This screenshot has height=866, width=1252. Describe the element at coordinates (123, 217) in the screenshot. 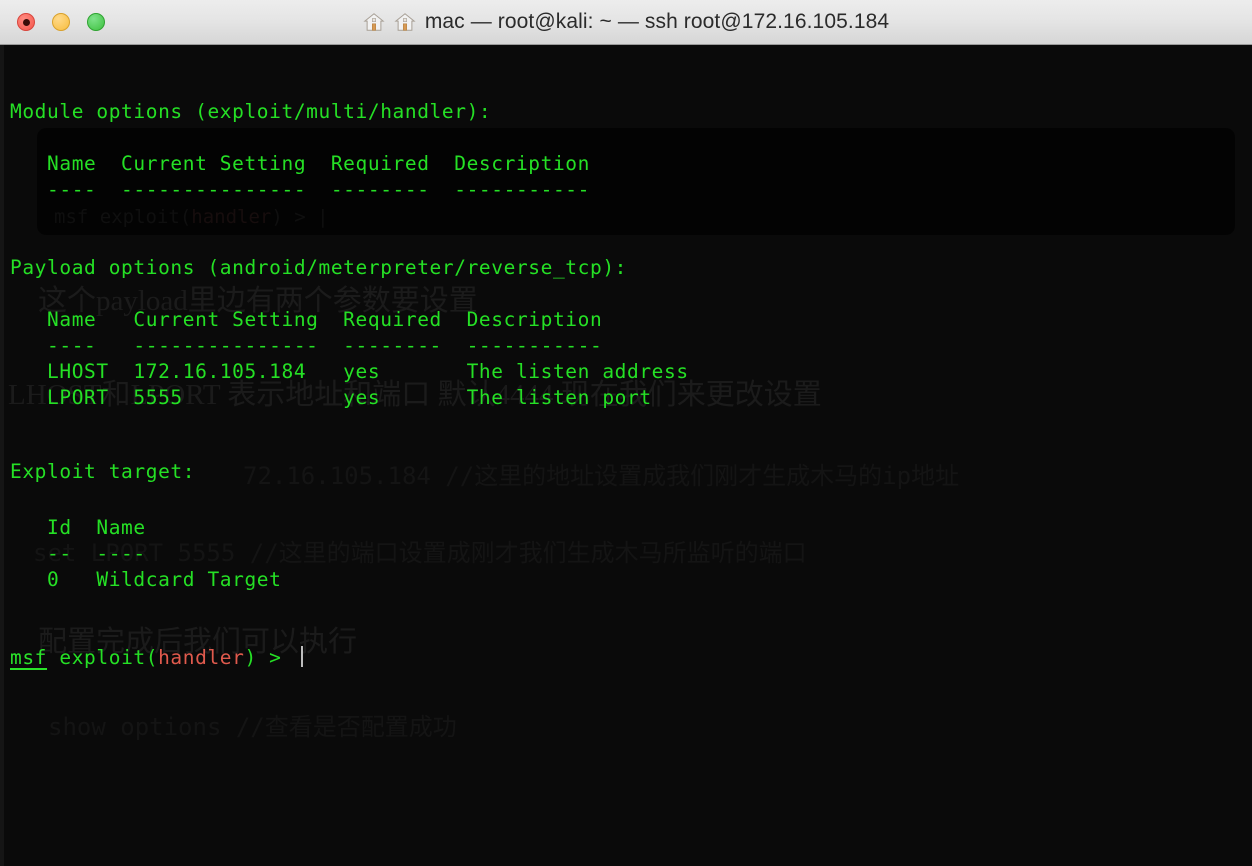

I see `ghost-panel-prompt-prefix: msf exploit(` at that location.